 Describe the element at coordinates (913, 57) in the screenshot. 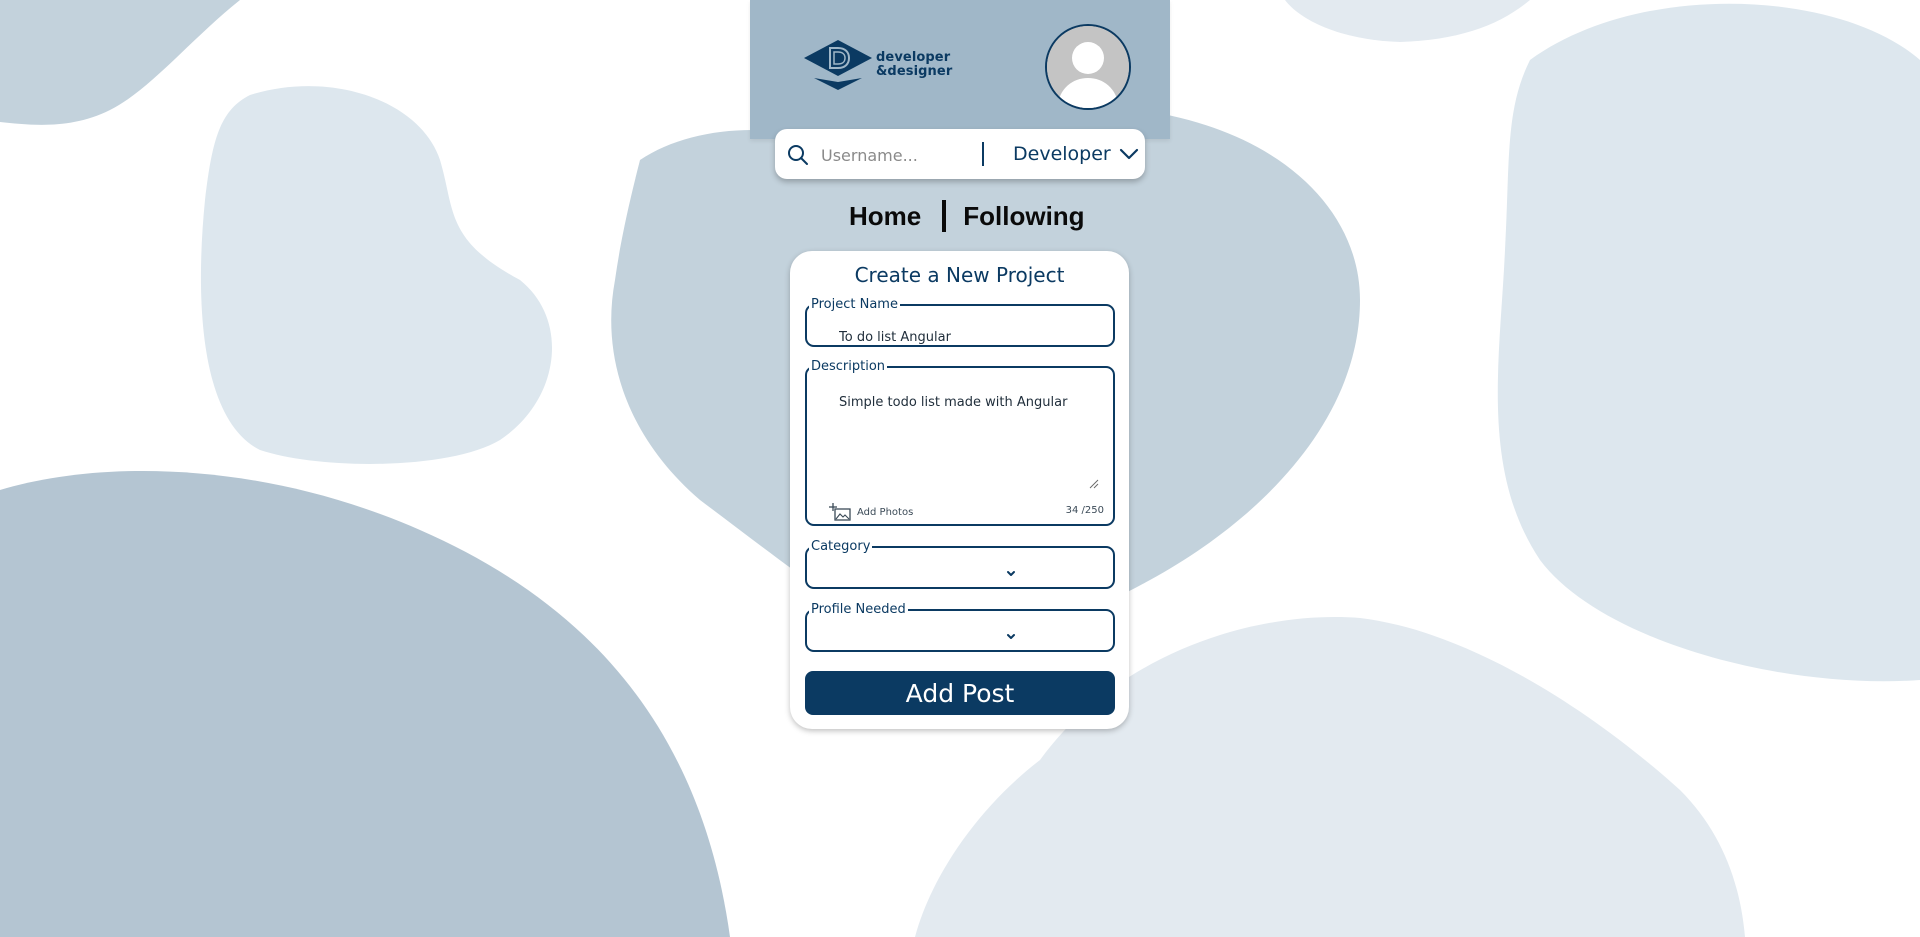

I see `brand-line-1: developer` at that location.